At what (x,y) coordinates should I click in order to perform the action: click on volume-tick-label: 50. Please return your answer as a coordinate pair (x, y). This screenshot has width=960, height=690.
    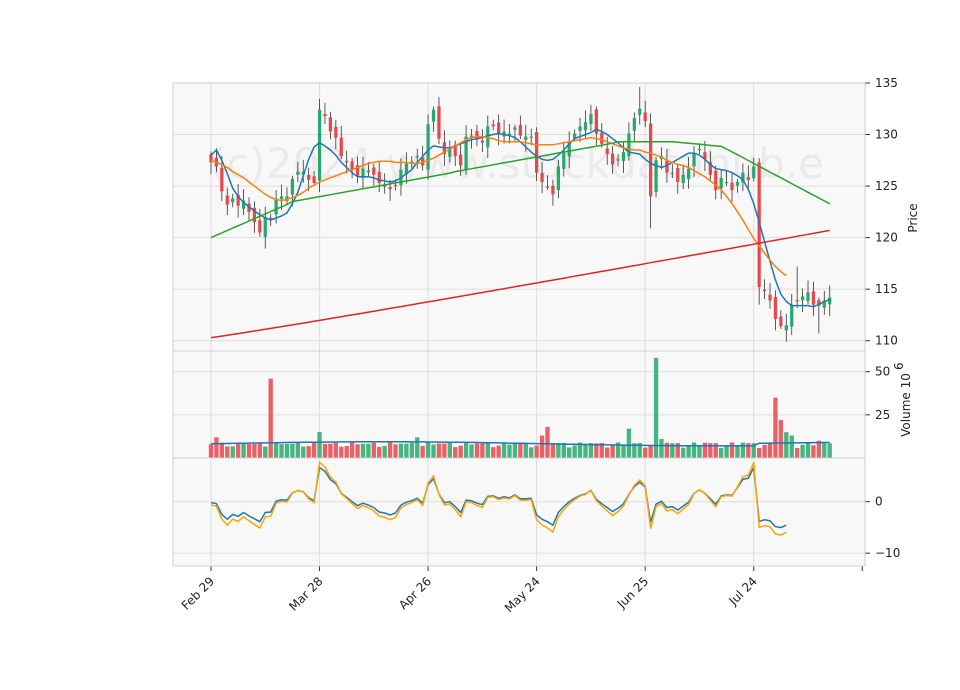
    Looking at the image, I should click on (882, 372).